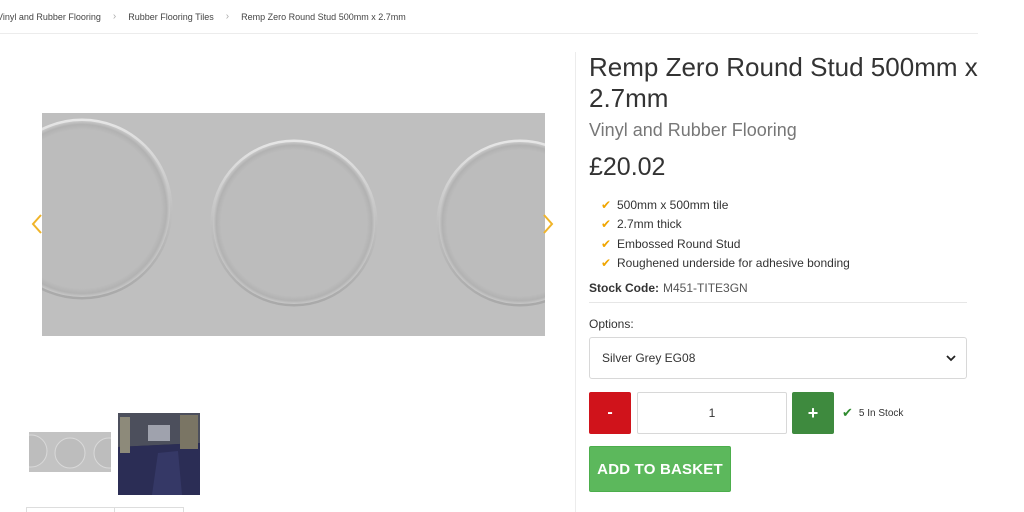 The width and height of the screenshot is (1024, 512). I want to click on feature-text: Roughened underside for adhesive bonding, so click(733, 263).